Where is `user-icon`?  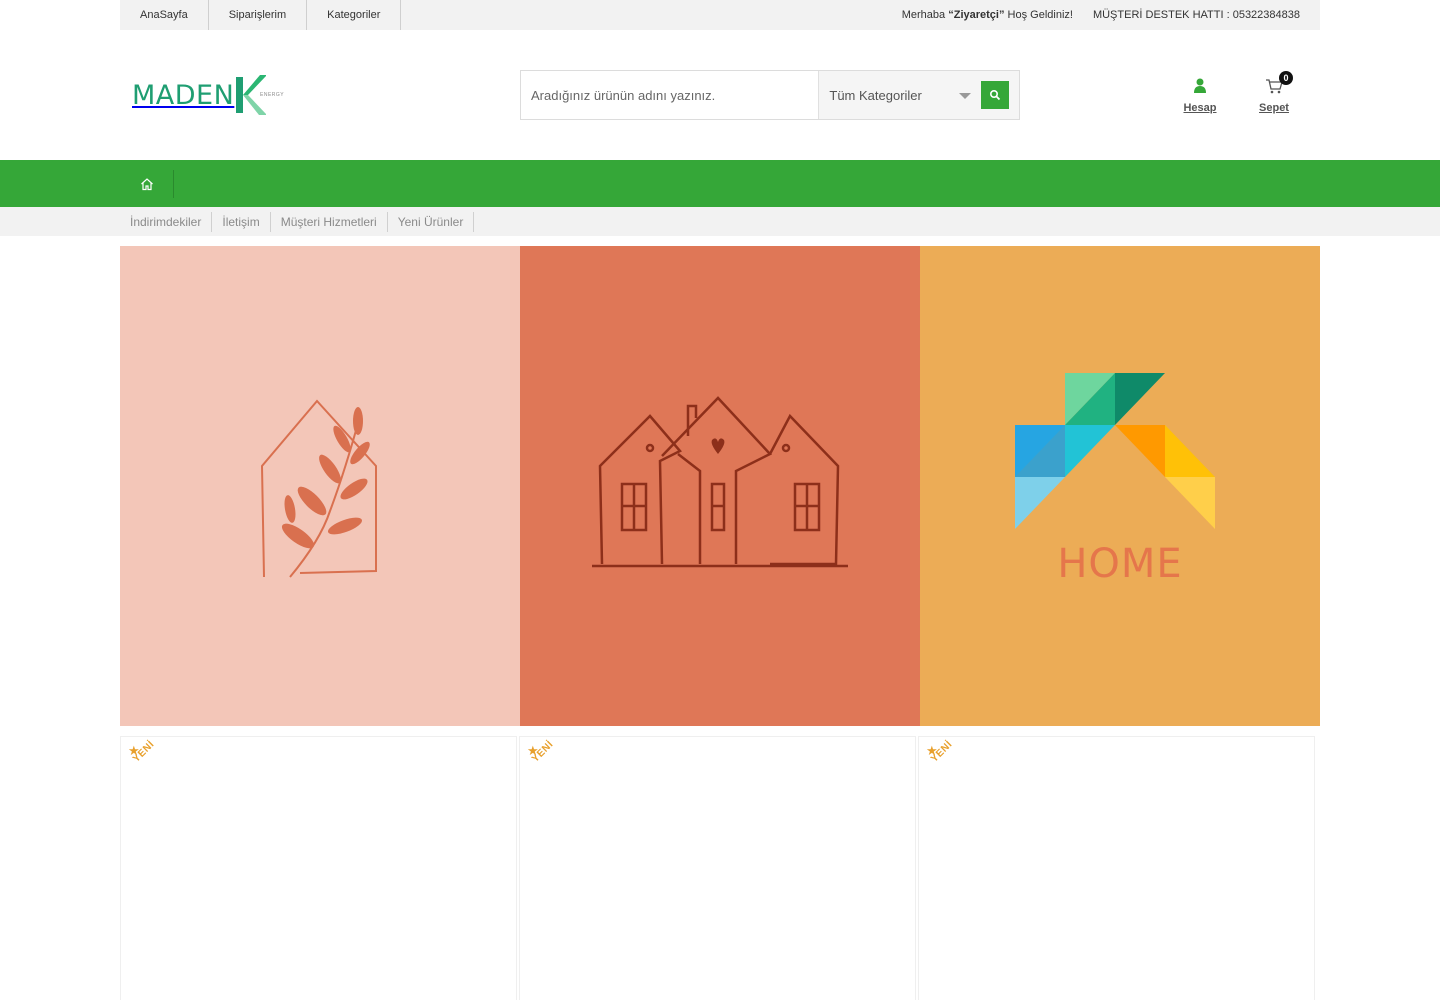 user-icon is located at coordinates (1200, 85).